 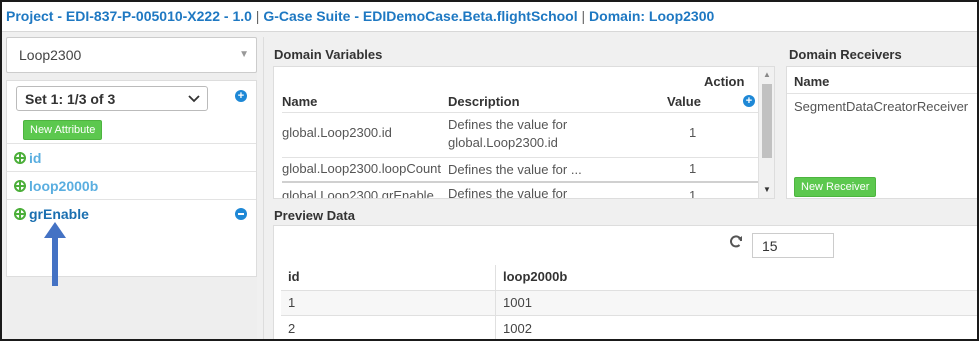 What do you see at coordinates (767, 189) in the screenshot?
I see `scroll-down-icon: ▼` at bounding box center [767, 189].